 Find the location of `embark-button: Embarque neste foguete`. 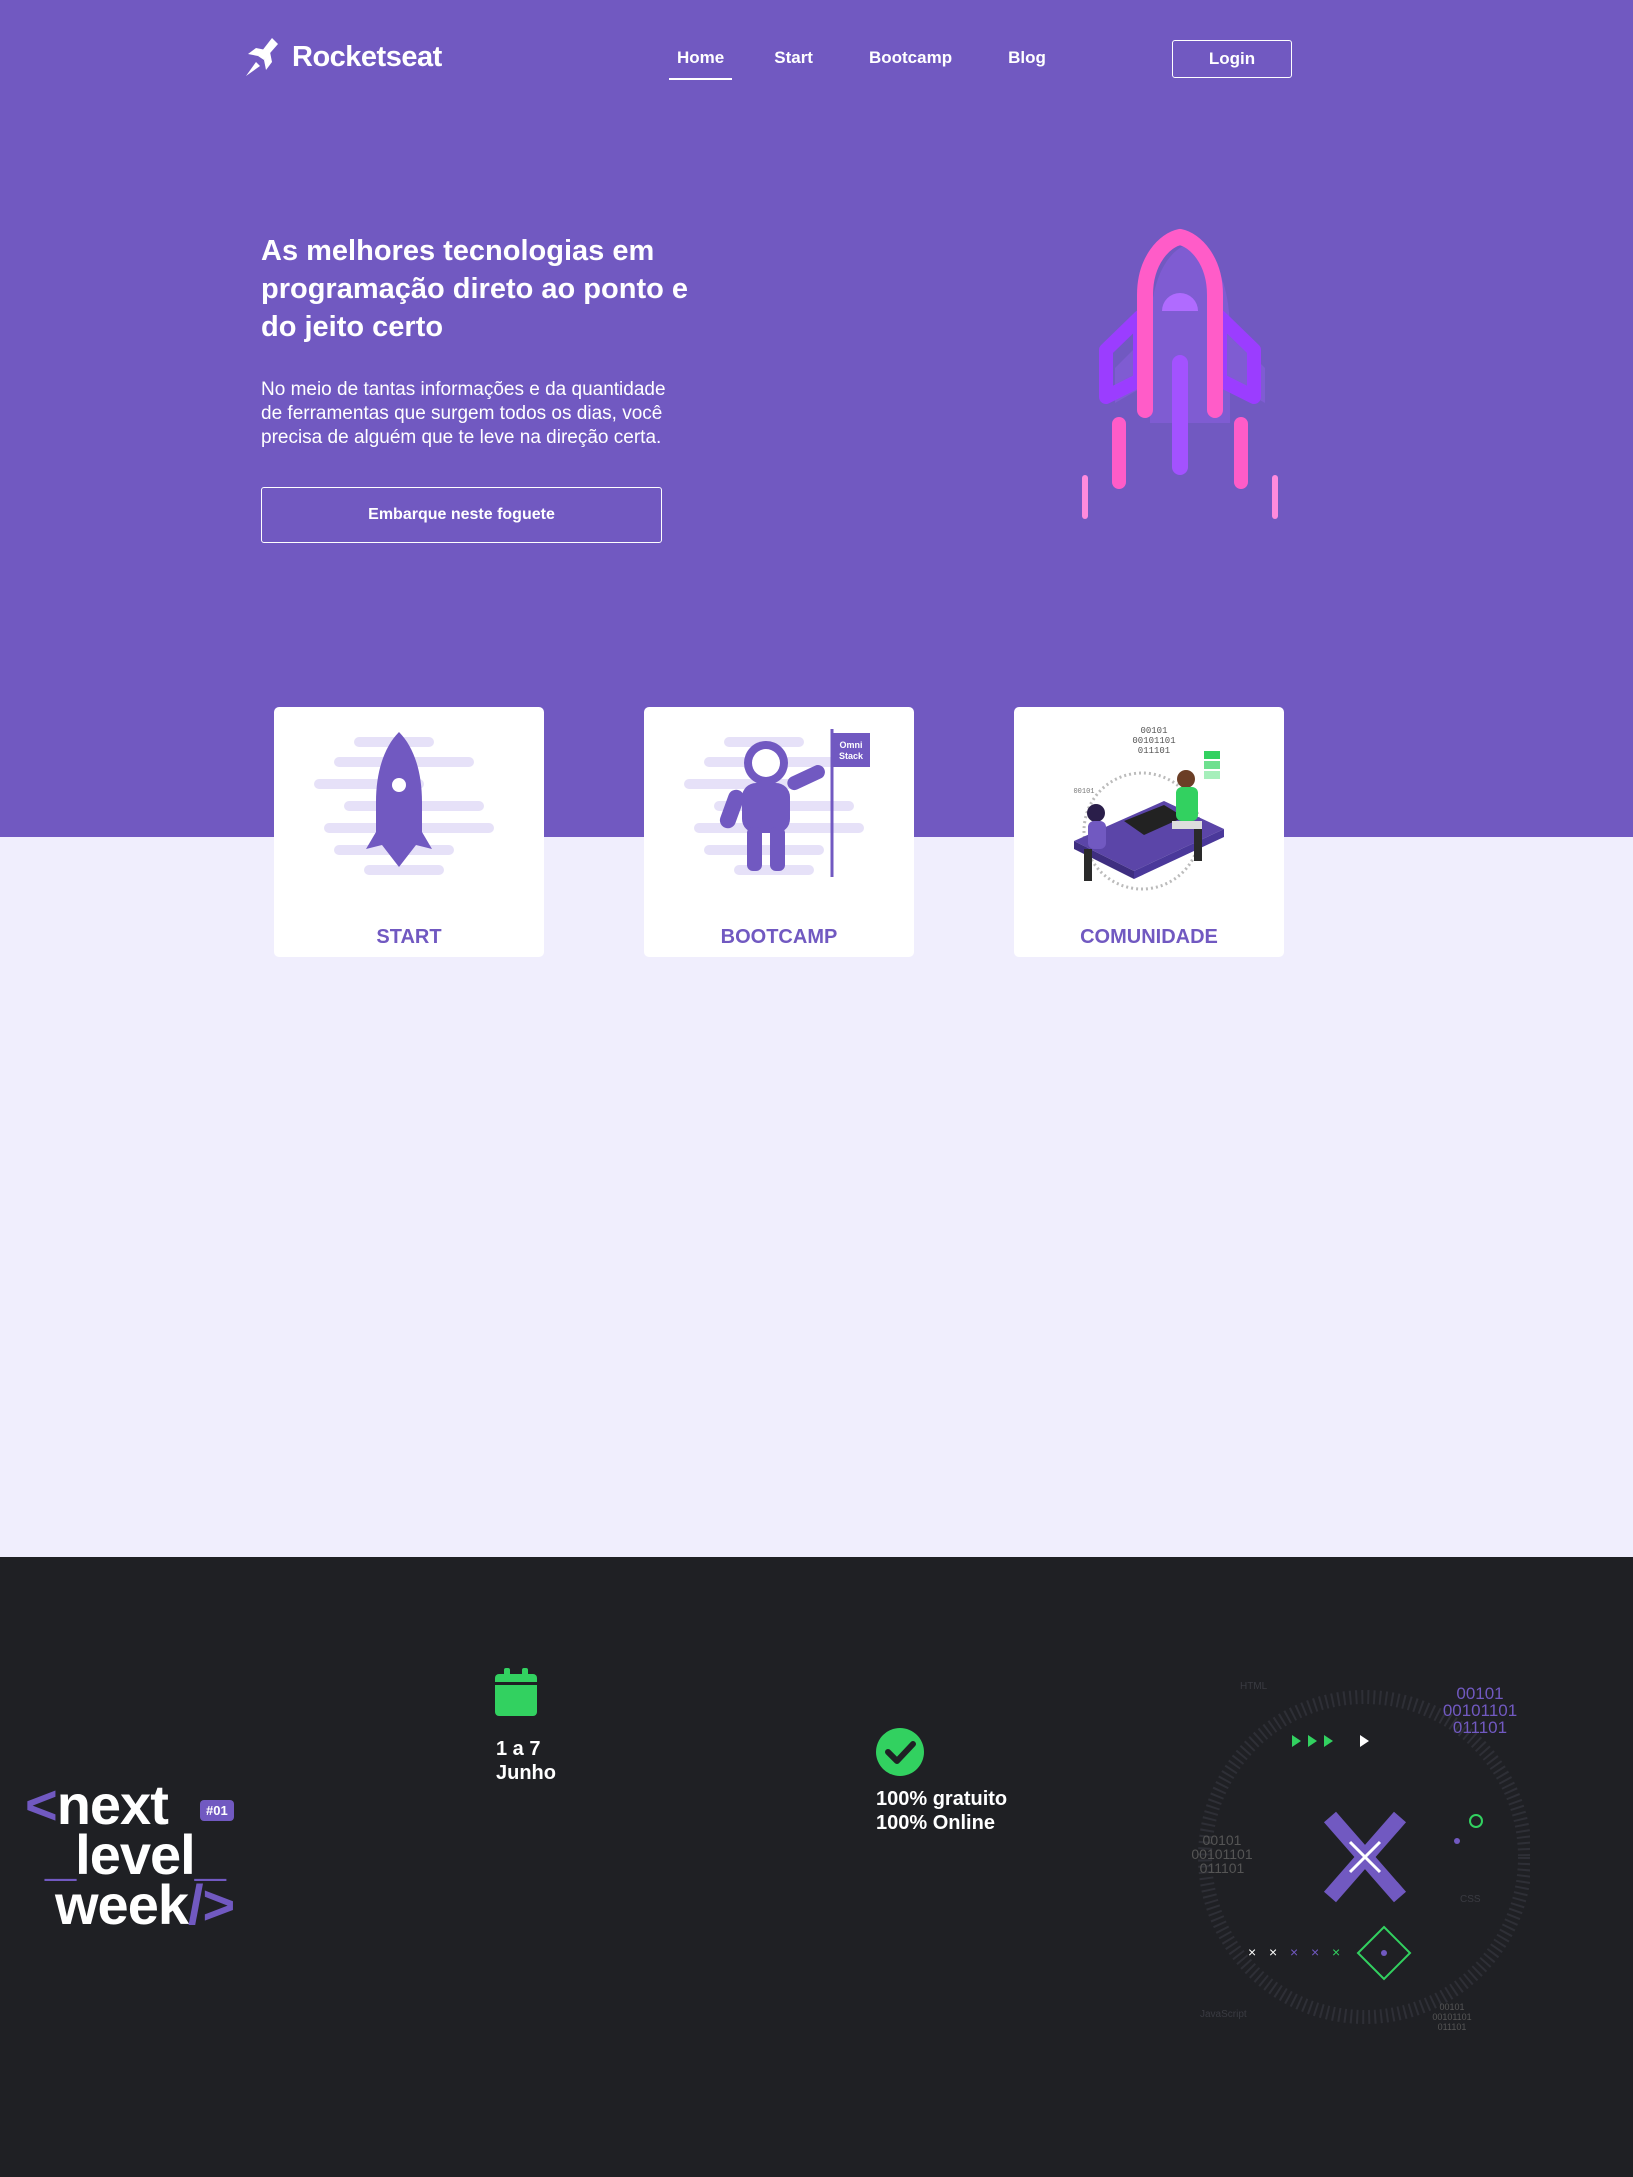

embark-button: Embarque neste foguete is located at coordinates (461, 515).